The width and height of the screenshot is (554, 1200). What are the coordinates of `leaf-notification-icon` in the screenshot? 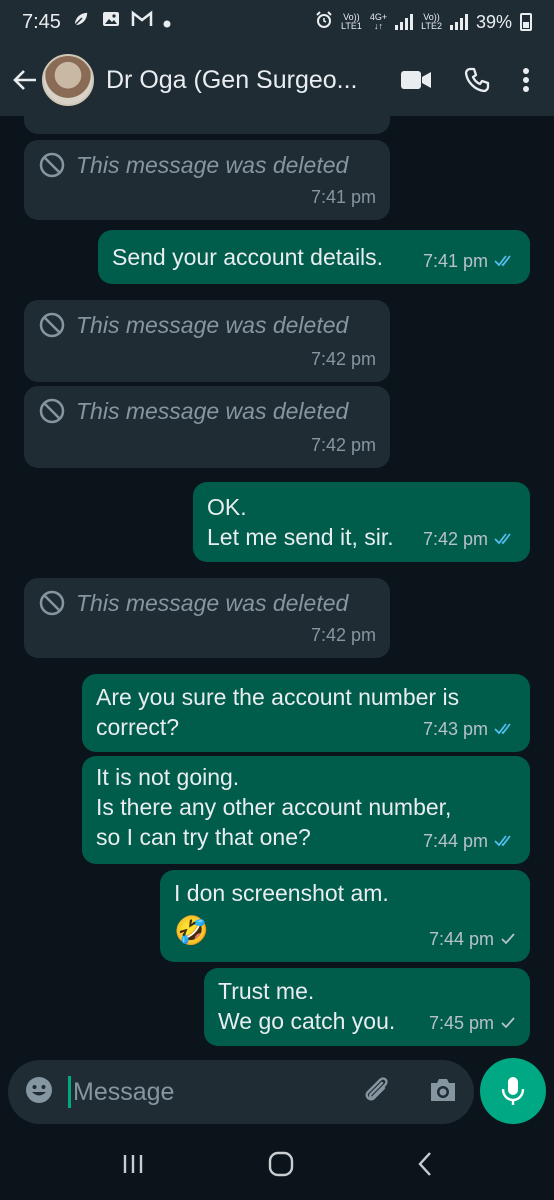 It's located at (81, 22).